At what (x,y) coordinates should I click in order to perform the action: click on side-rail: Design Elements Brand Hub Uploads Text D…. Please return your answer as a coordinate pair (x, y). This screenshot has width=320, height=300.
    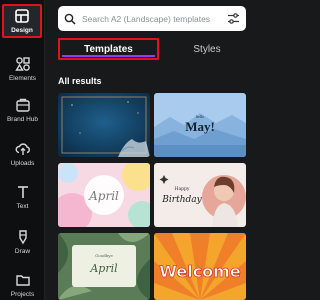
    Looking at the image, I should click on (22, 150).